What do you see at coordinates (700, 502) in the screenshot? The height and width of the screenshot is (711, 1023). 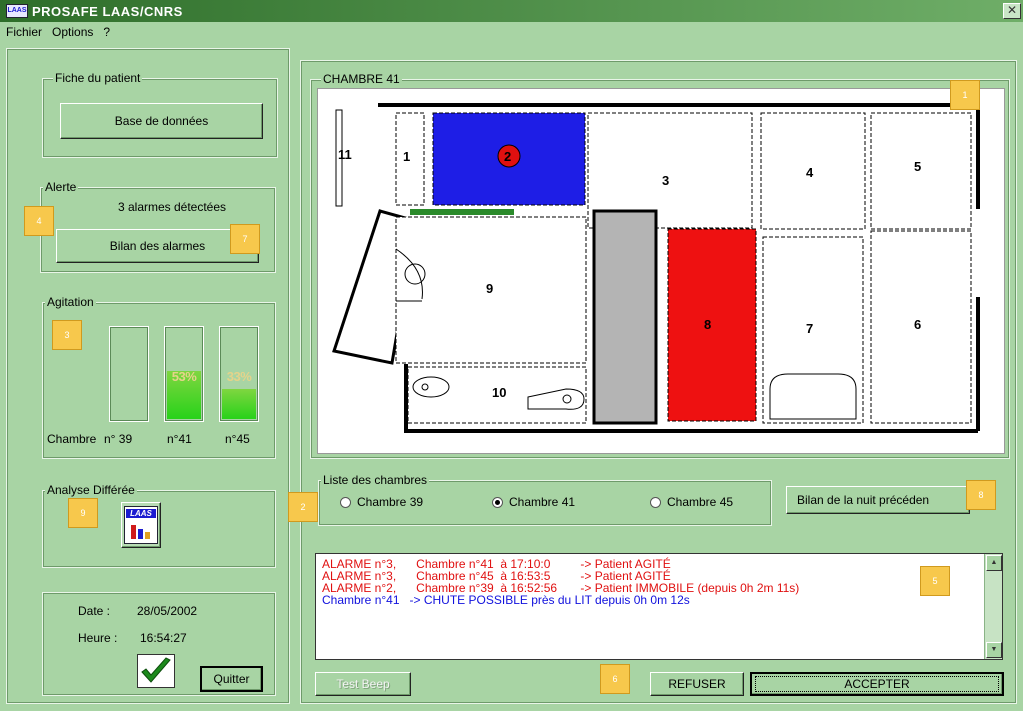 I see `radio-room-45-label: Chambre 45` at bounding box center [700, 502].